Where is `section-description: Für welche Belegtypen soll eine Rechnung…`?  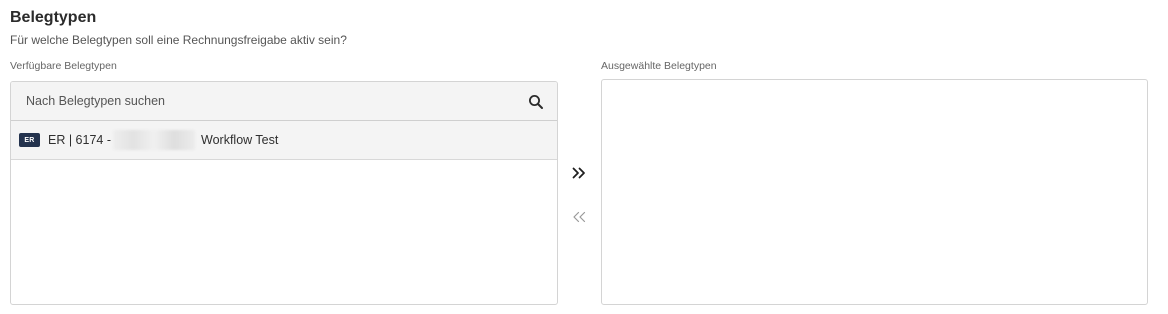
section-description: Für welche Belegtypen soll eine Rechnung… is located at coordinates (178, 40).